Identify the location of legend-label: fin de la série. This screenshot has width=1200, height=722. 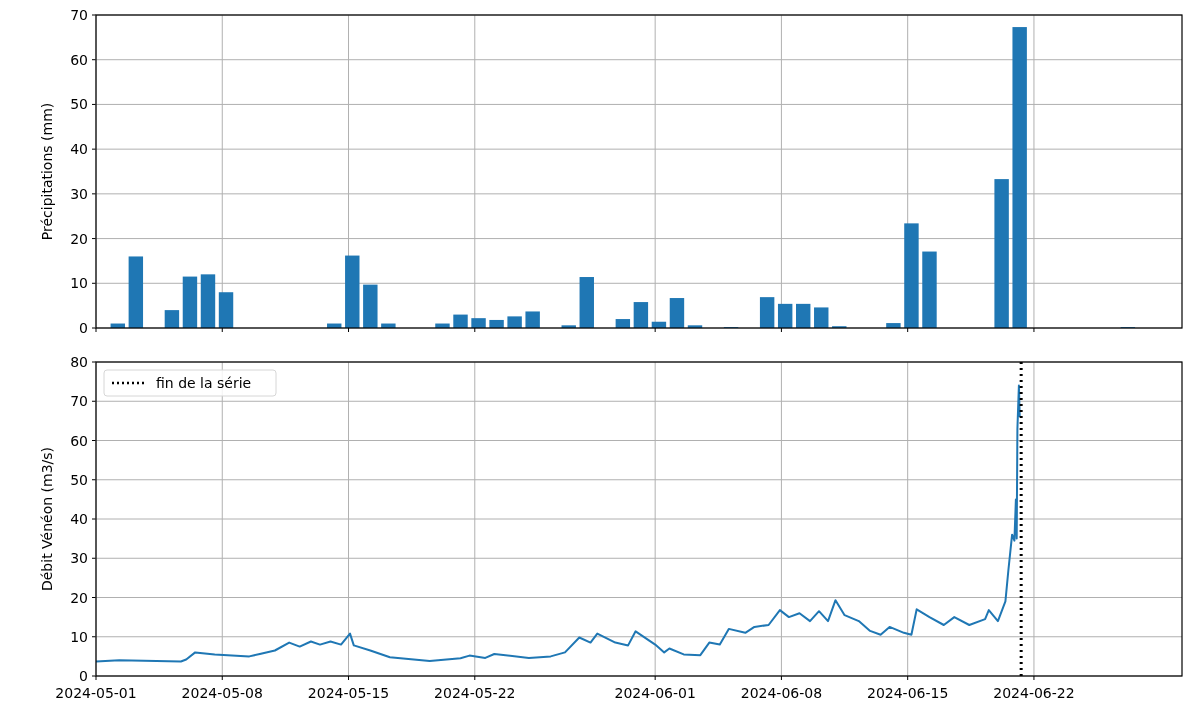
(204, 383).